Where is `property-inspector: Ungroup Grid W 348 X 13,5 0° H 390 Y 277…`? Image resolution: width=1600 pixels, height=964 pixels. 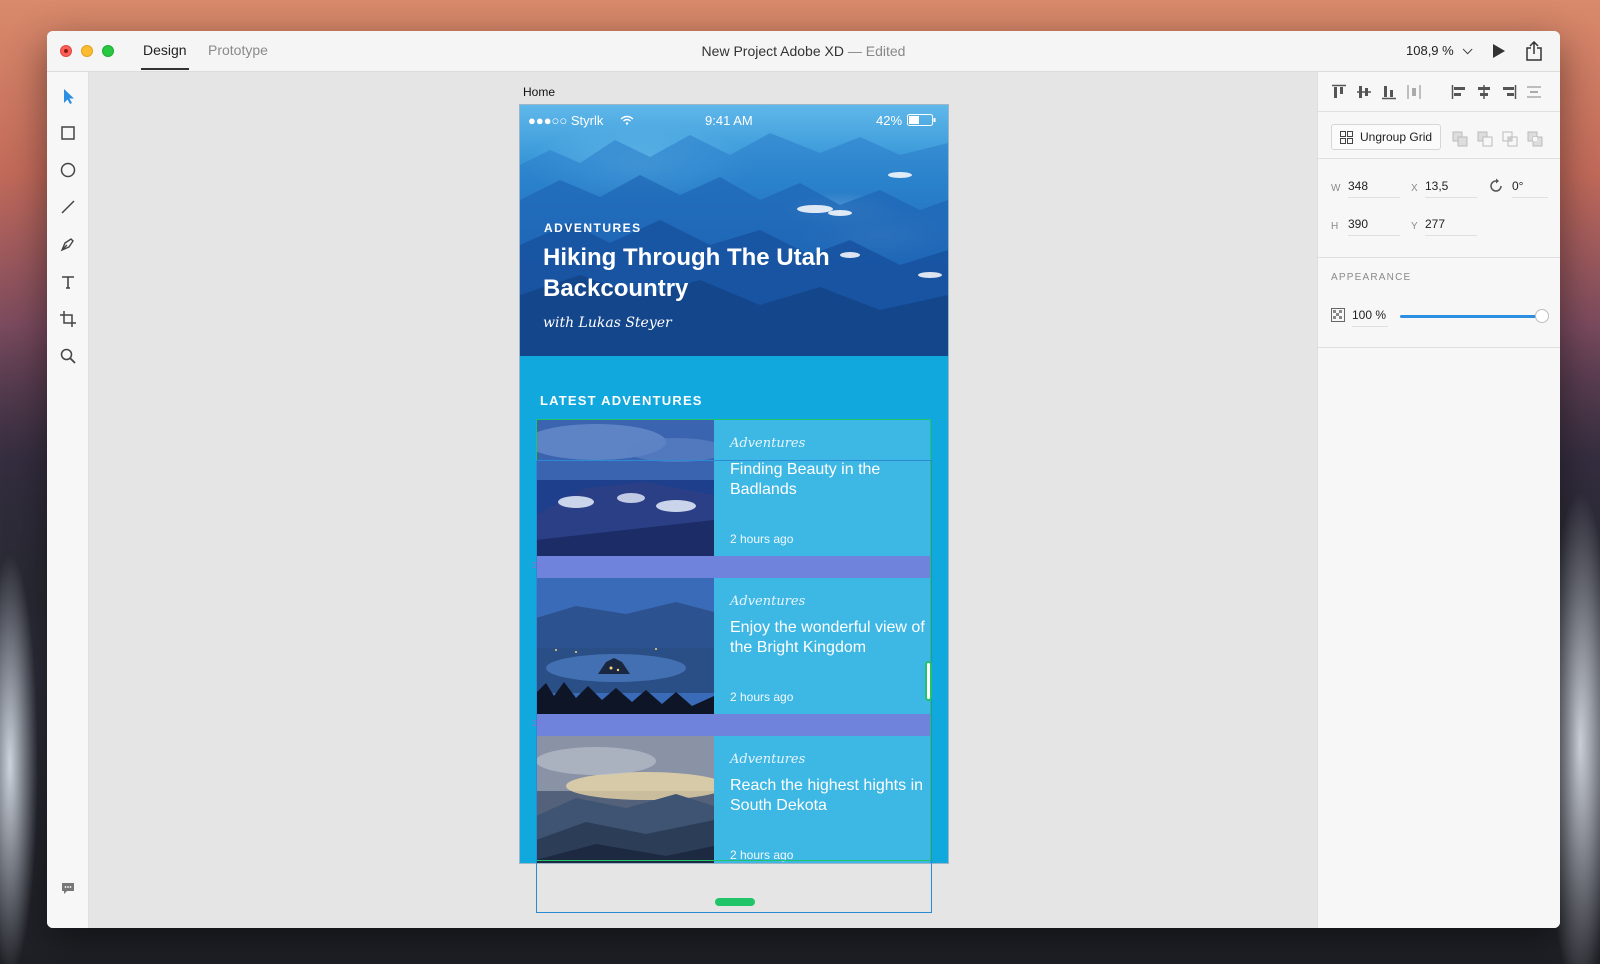 property-inspector: Ungroup Grid W 348 X 13,5 0° H 390 Y 277… is located at coordinates (1438, 500).